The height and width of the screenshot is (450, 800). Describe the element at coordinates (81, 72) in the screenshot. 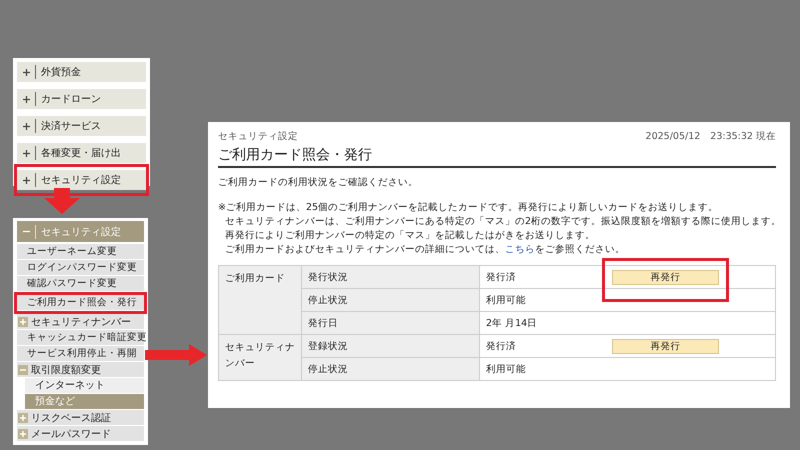

I see `menu-item: 外貨預金` at that location.